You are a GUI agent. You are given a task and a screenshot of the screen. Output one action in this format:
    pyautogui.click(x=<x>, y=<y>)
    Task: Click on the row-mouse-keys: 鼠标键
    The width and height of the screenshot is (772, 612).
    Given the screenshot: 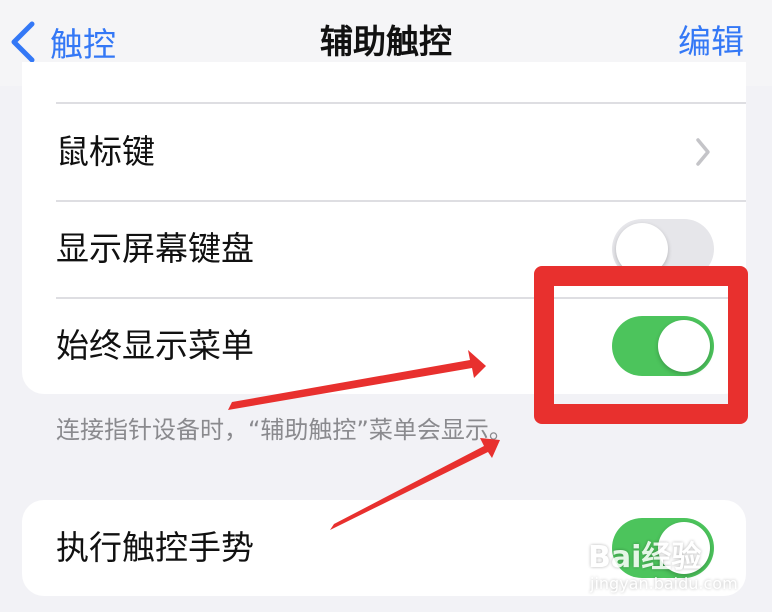 What is the action you would take?
    pyautogui.click(x=384, y=152)
    